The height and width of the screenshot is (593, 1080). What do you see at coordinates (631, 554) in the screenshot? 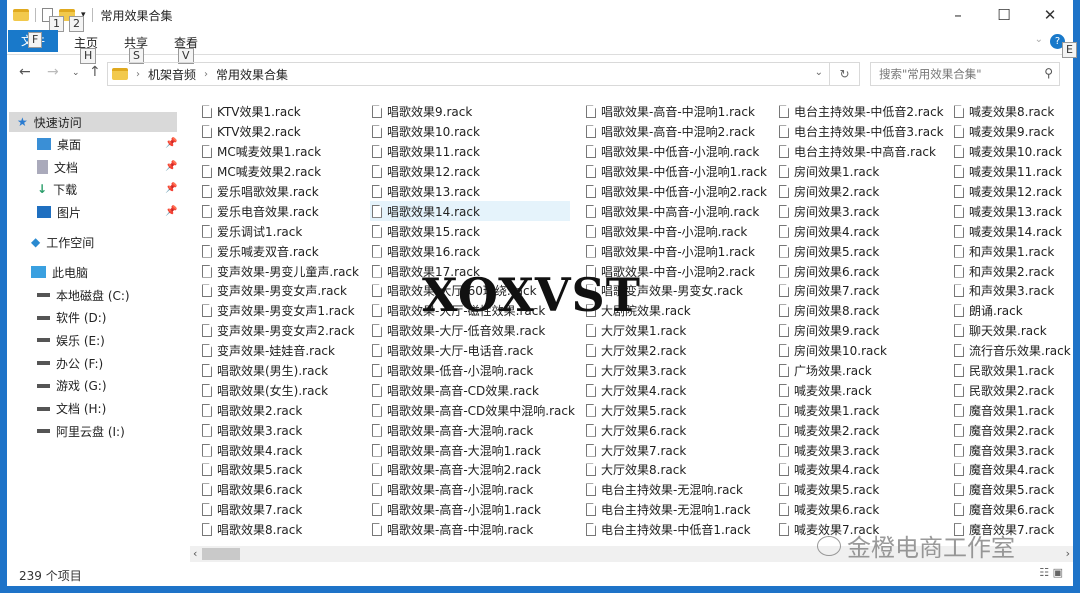
I see `horizontal-scrollbar: ‹ ›` at bounding box center [631, 554].